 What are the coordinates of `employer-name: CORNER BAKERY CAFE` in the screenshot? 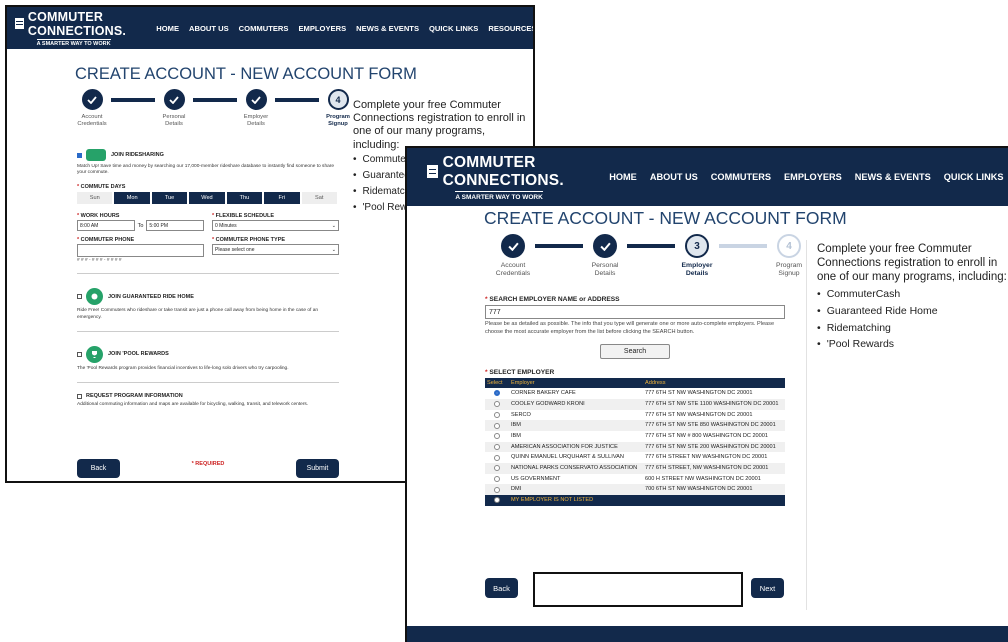 It's located at (543, 393).